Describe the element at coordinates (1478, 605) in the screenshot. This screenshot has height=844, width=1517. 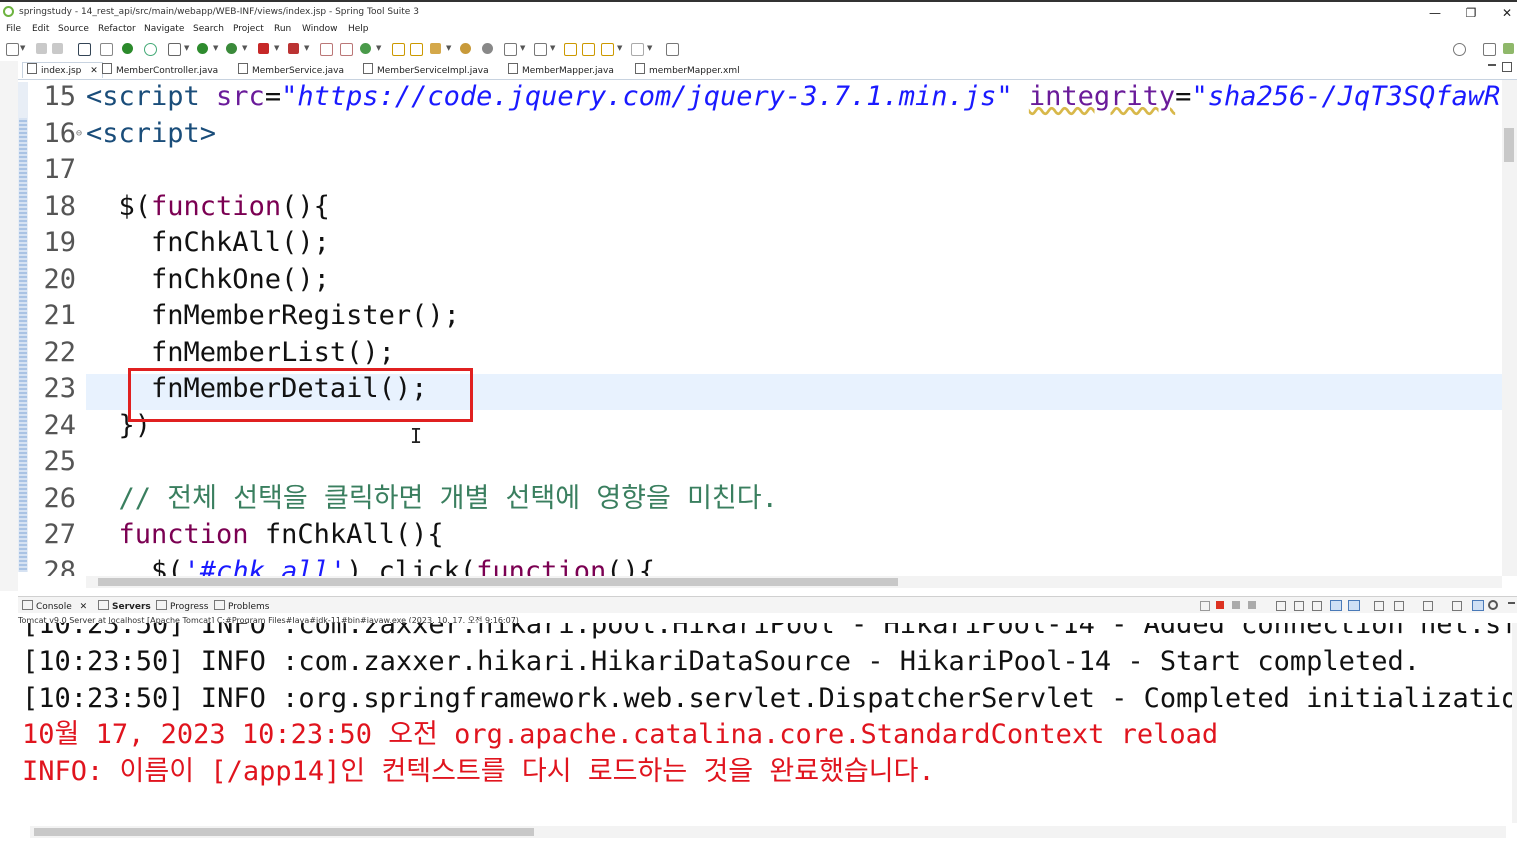
I see `link-icon` at that location.